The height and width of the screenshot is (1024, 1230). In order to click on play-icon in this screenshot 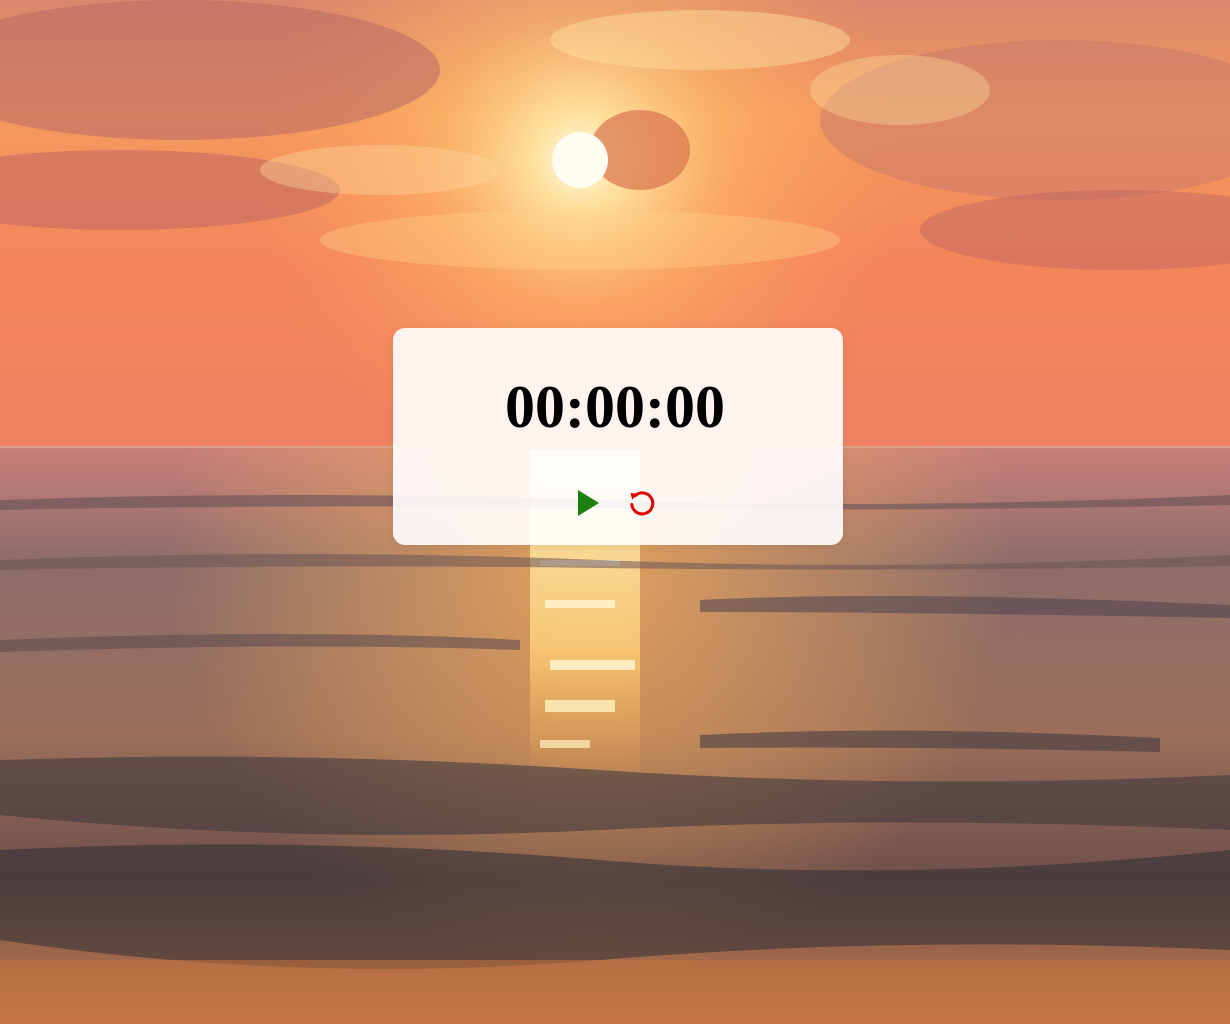, I will do `click(588, 504)`.